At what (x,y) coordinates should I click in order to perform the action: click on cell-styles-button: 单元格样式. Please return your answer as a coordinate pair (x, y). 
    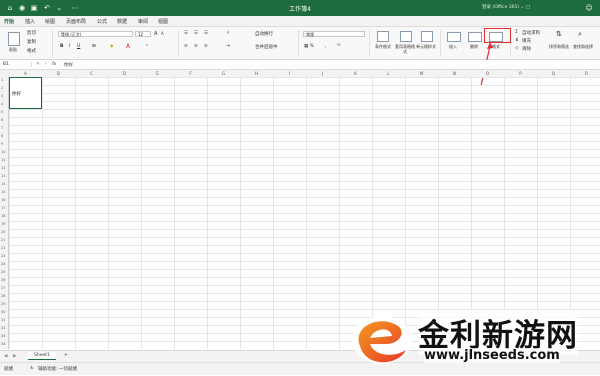
    Looking at the image, I should click on (426, 46).